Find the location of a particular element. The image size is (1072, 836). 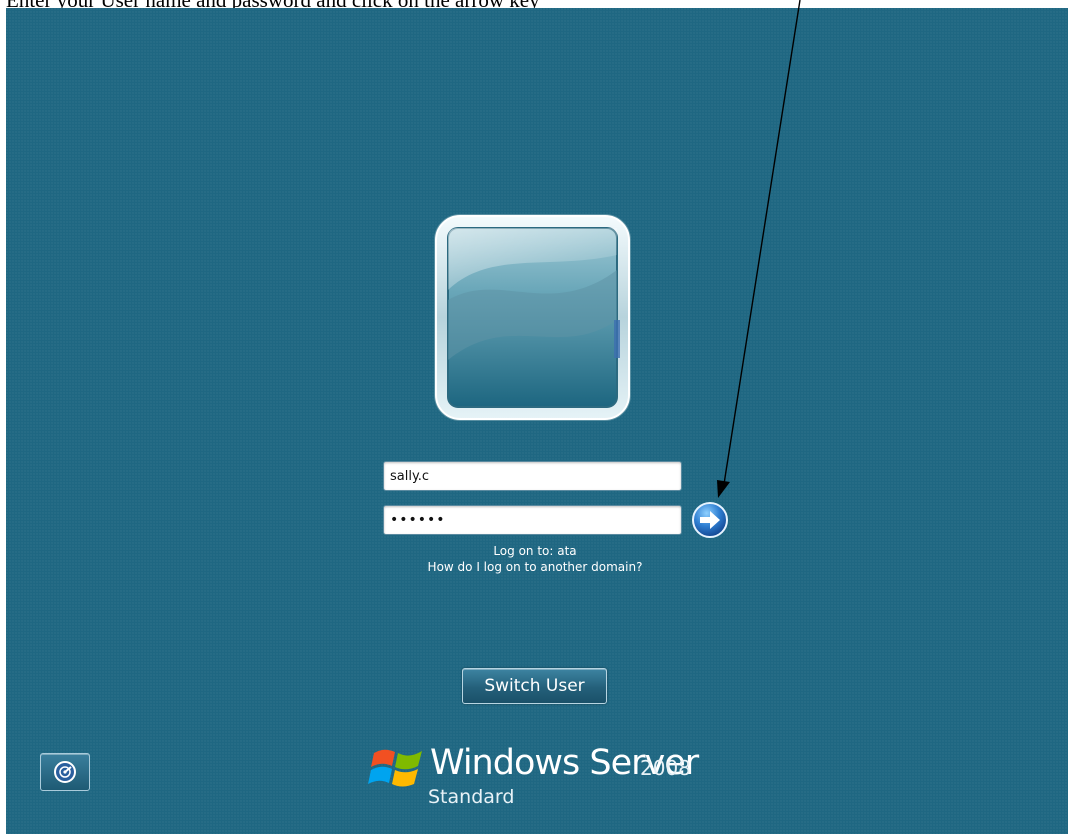

other-domain-link: How do I log on to another domain? is located at coordinates (535, 567).